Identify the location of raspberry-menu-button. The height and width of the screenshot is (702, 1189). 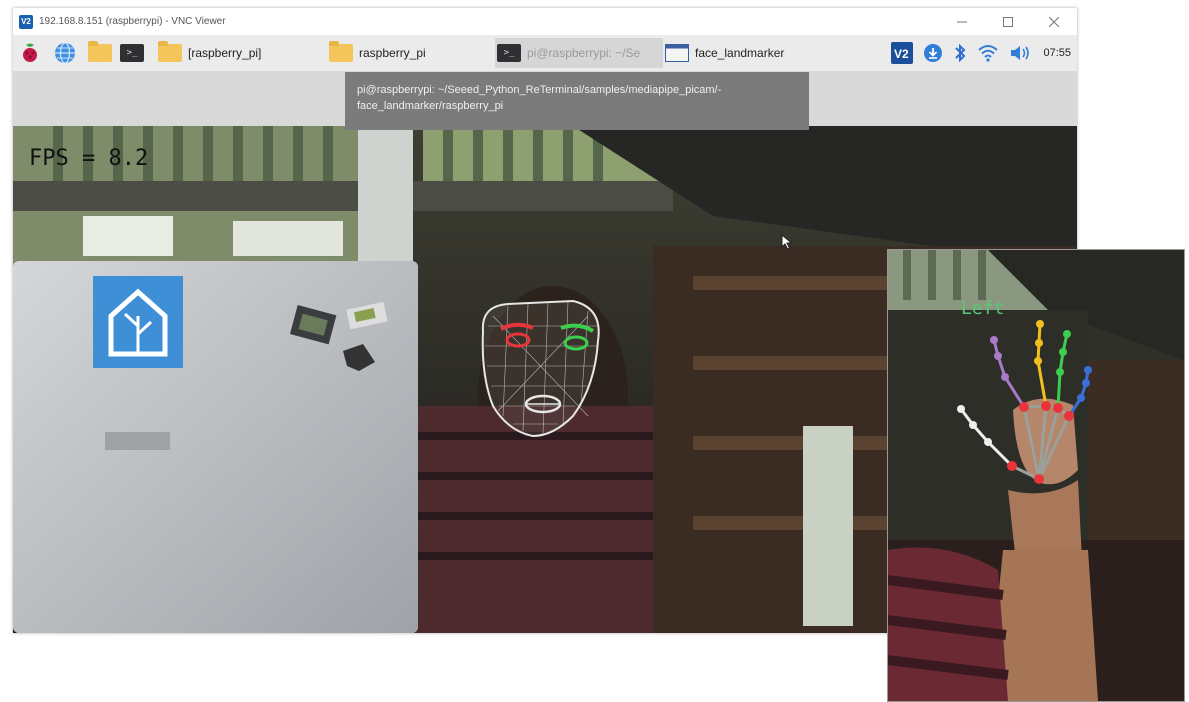
(30, 53).